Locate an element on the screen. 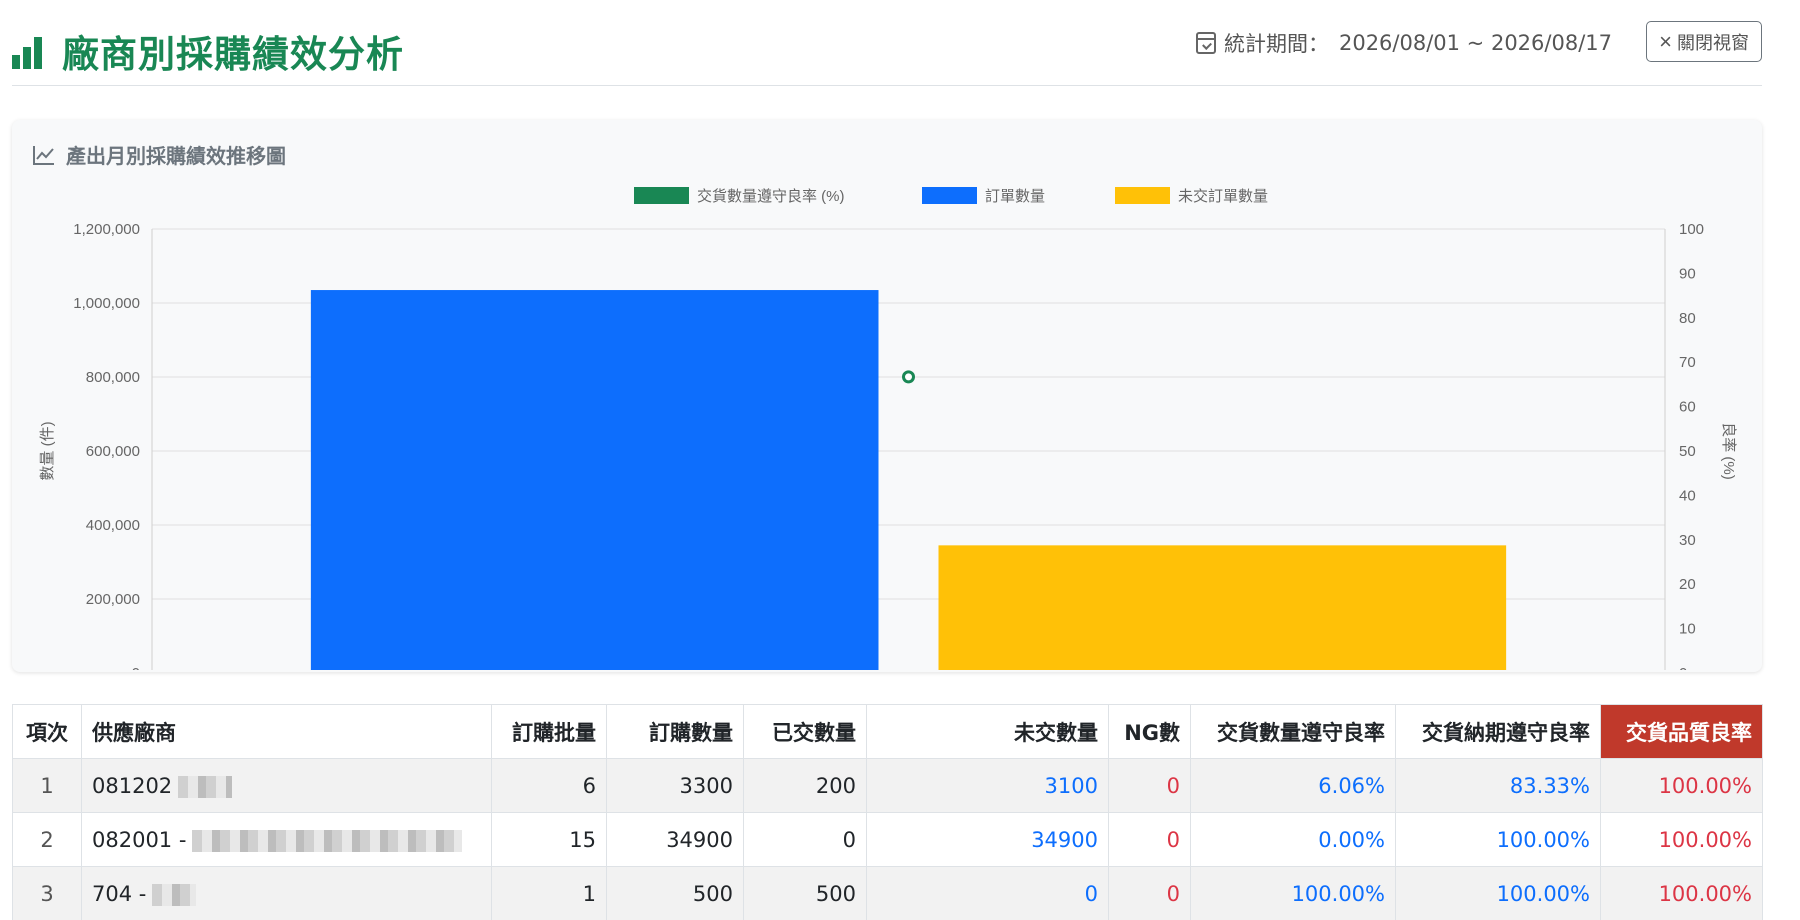 The width and height of the screenshot is (1800, 920). y-tick-label: 200,000 is located at coordinates (113, 599).